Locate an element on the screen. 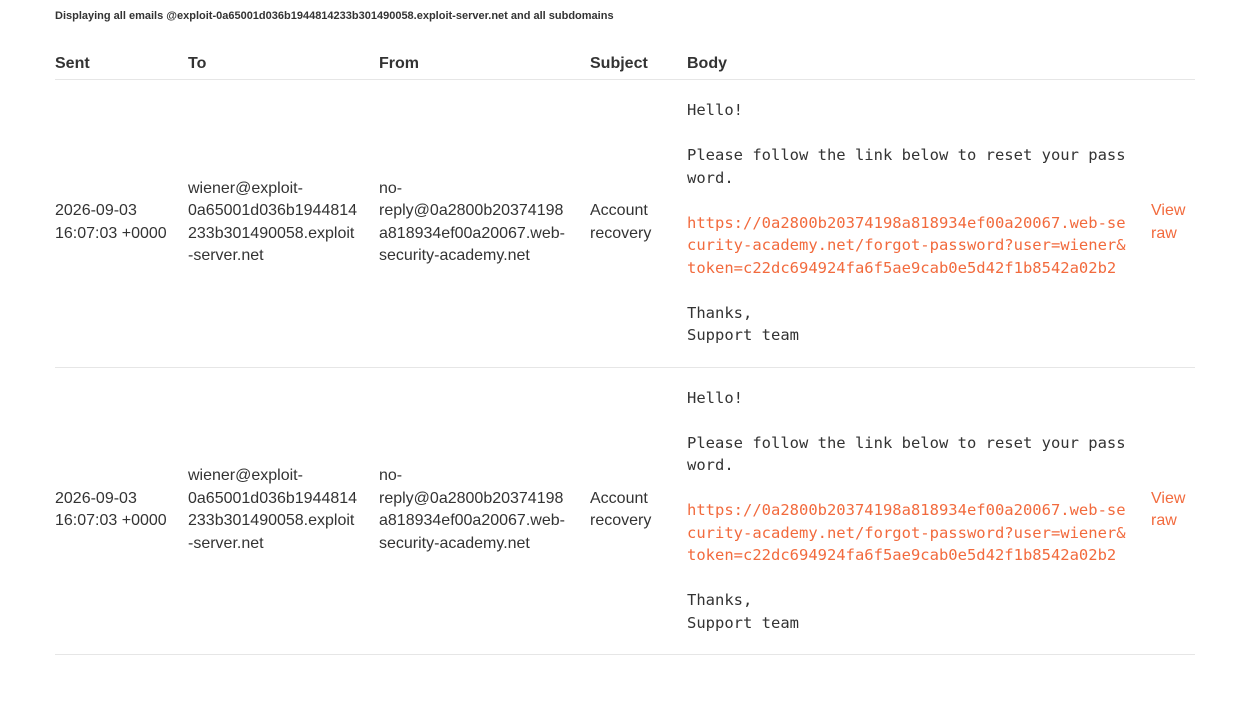 This screenshot has height=703, width=1234. table-header-row: Sent To From Subject Body is located at coordinates (625, 63).